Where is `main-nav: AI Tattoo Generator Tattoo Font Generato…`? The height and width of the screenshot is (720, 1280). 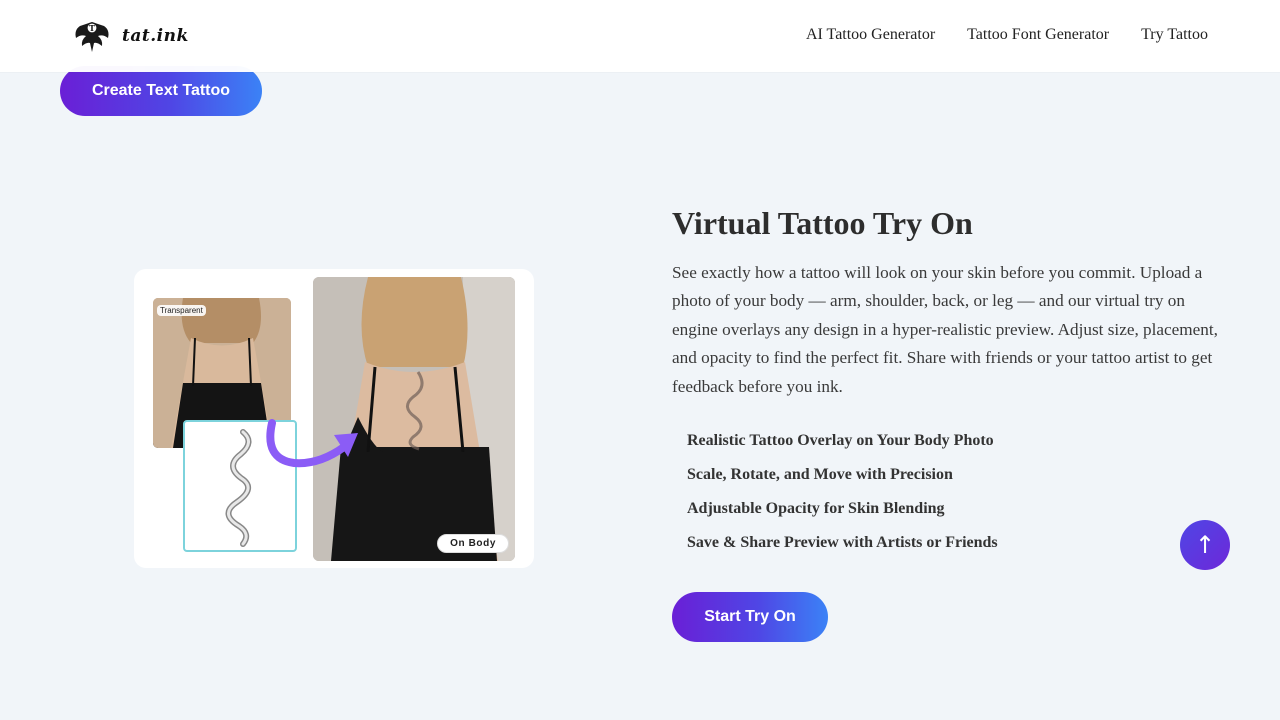
main-nav: AI Tattoo Generator Tattoo Font Generato… is located at coordinates (1007, 35).